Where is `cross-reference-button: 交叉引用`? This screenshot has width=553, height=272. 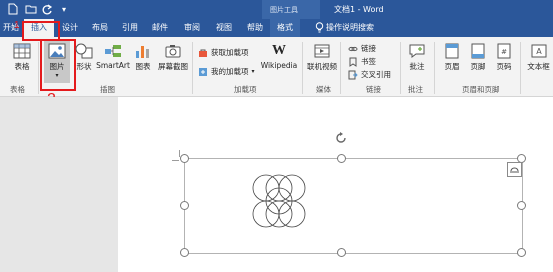 cross-reference-button: 交叉引用 is located at coordinates (369, 74).